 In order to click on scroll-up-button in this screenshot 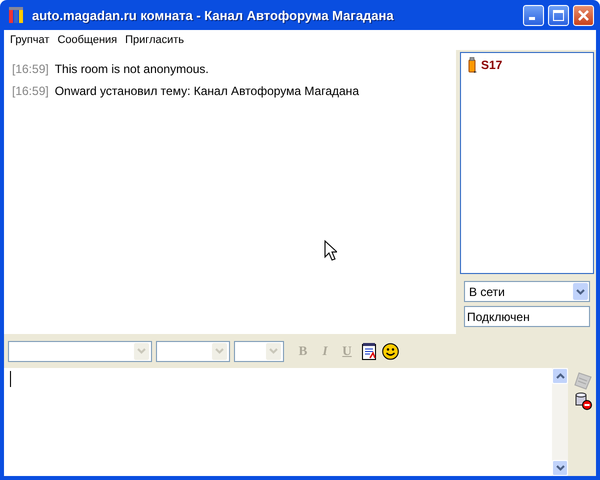, I will do `click(560, 376)`.